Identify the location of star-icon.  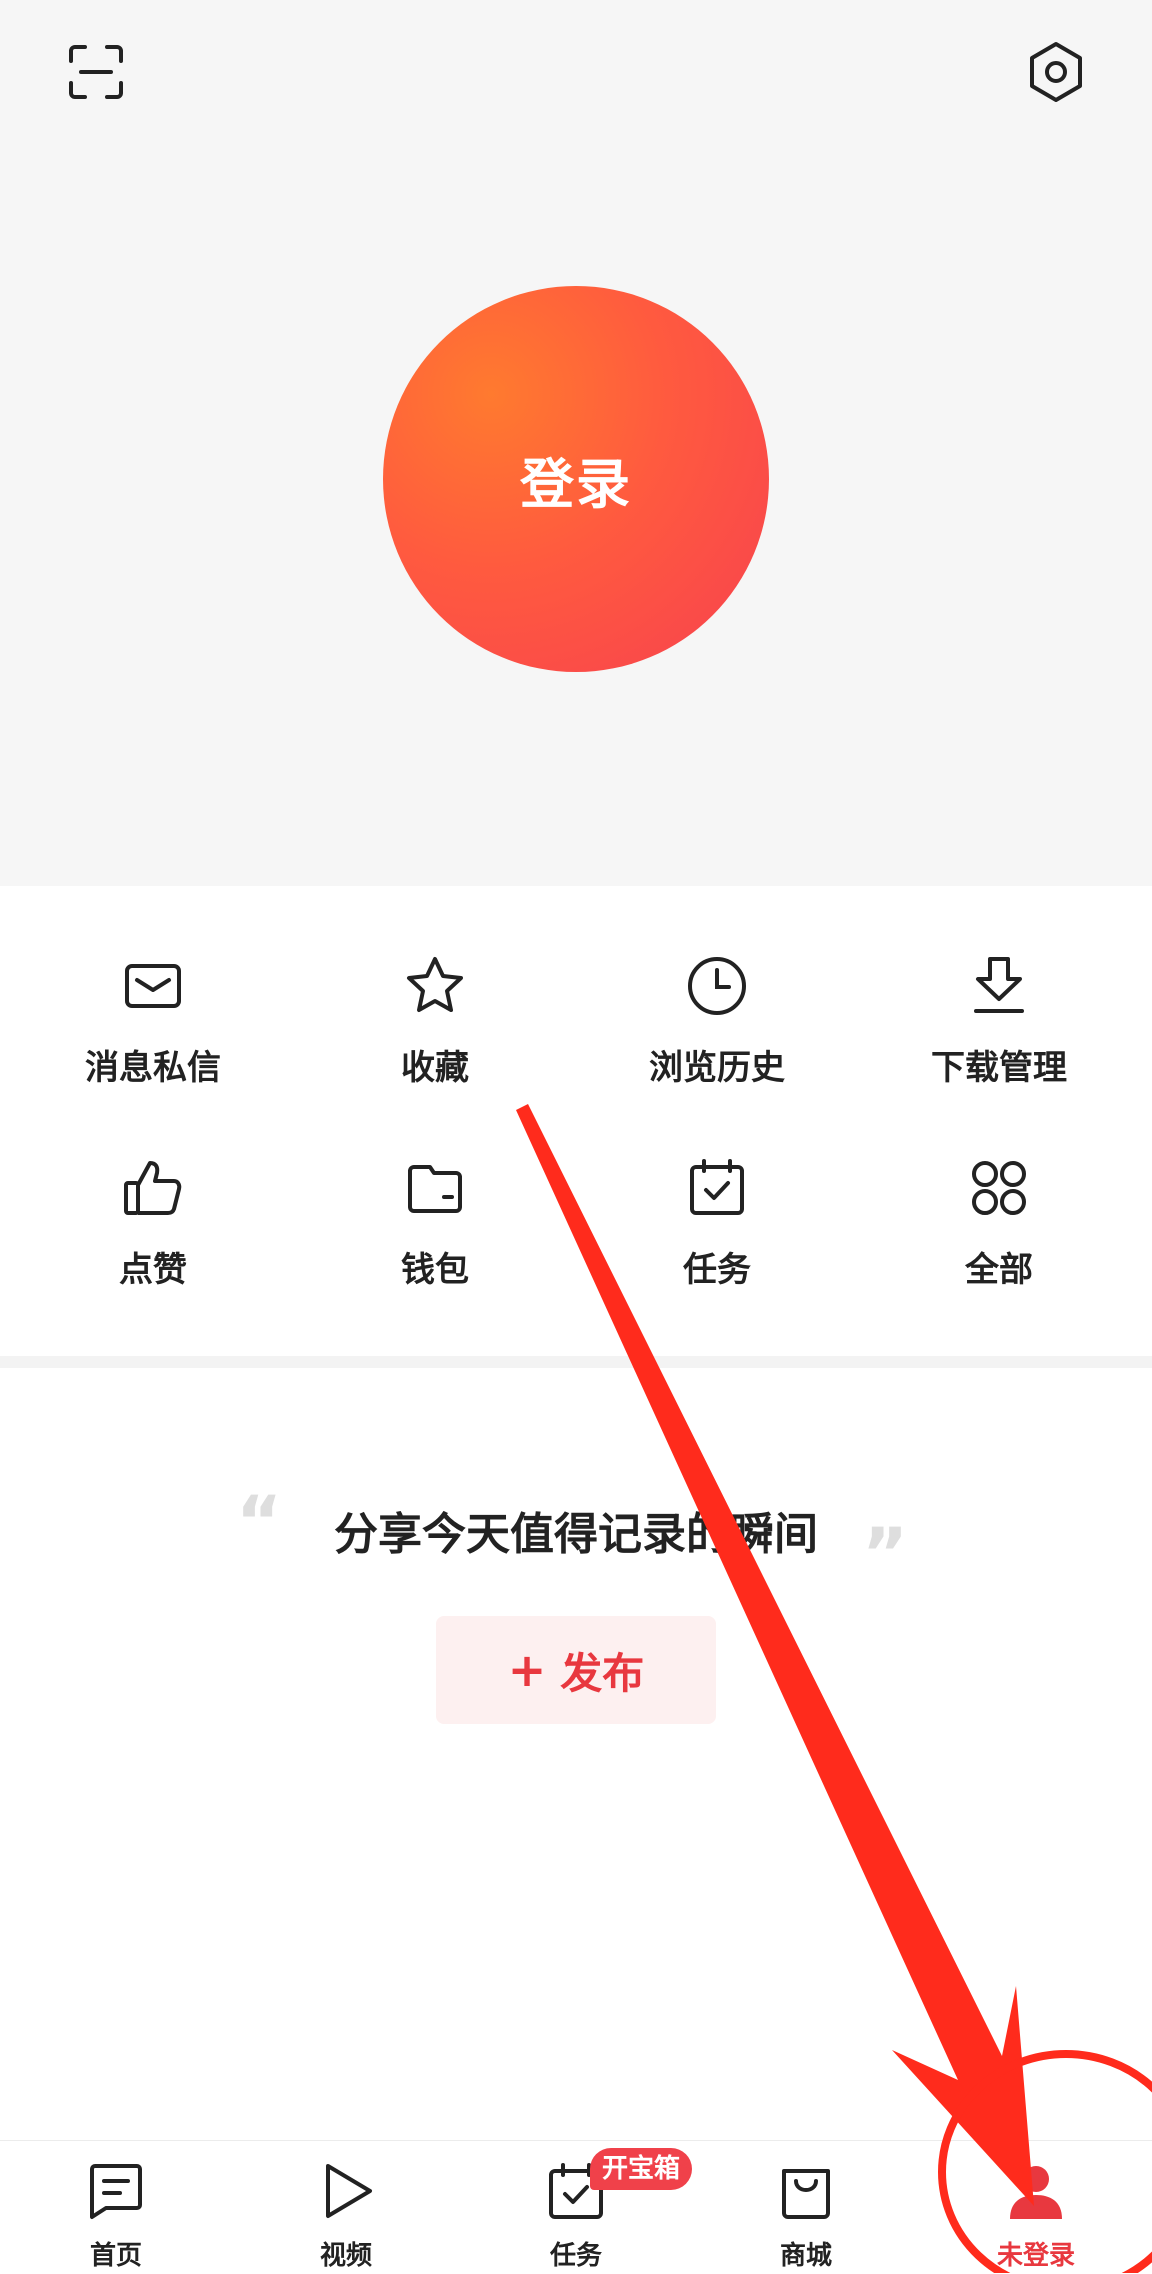
(435, 984).